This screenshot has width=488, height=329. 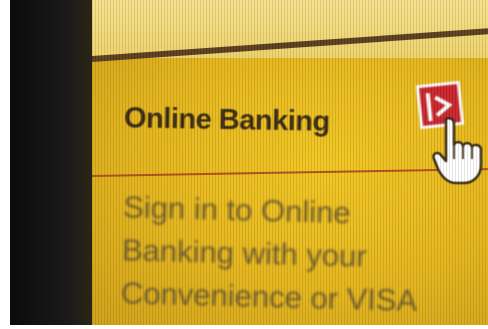 I want to click on hand-pointer-icon, so click(x=457, y=150).